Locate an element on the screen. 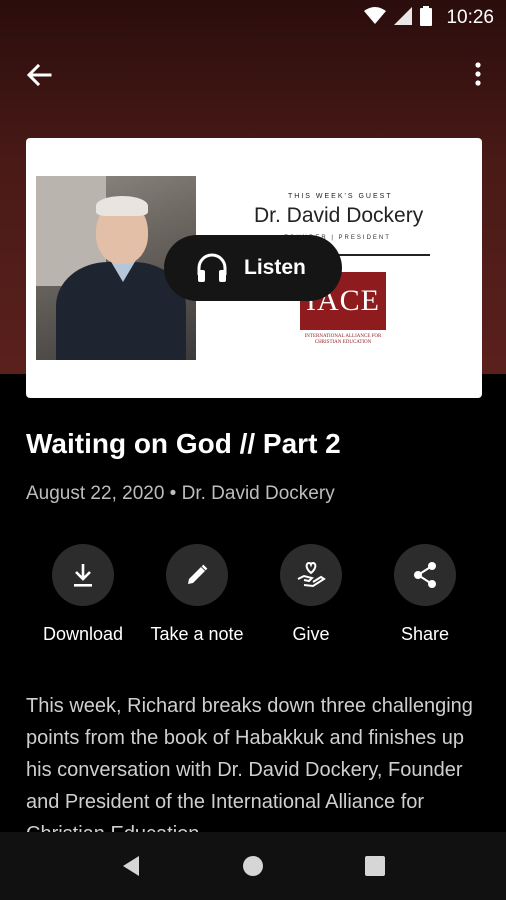 The width and height of the screenshot is (506, 900). download-icon is located at coordinates (83, 575).